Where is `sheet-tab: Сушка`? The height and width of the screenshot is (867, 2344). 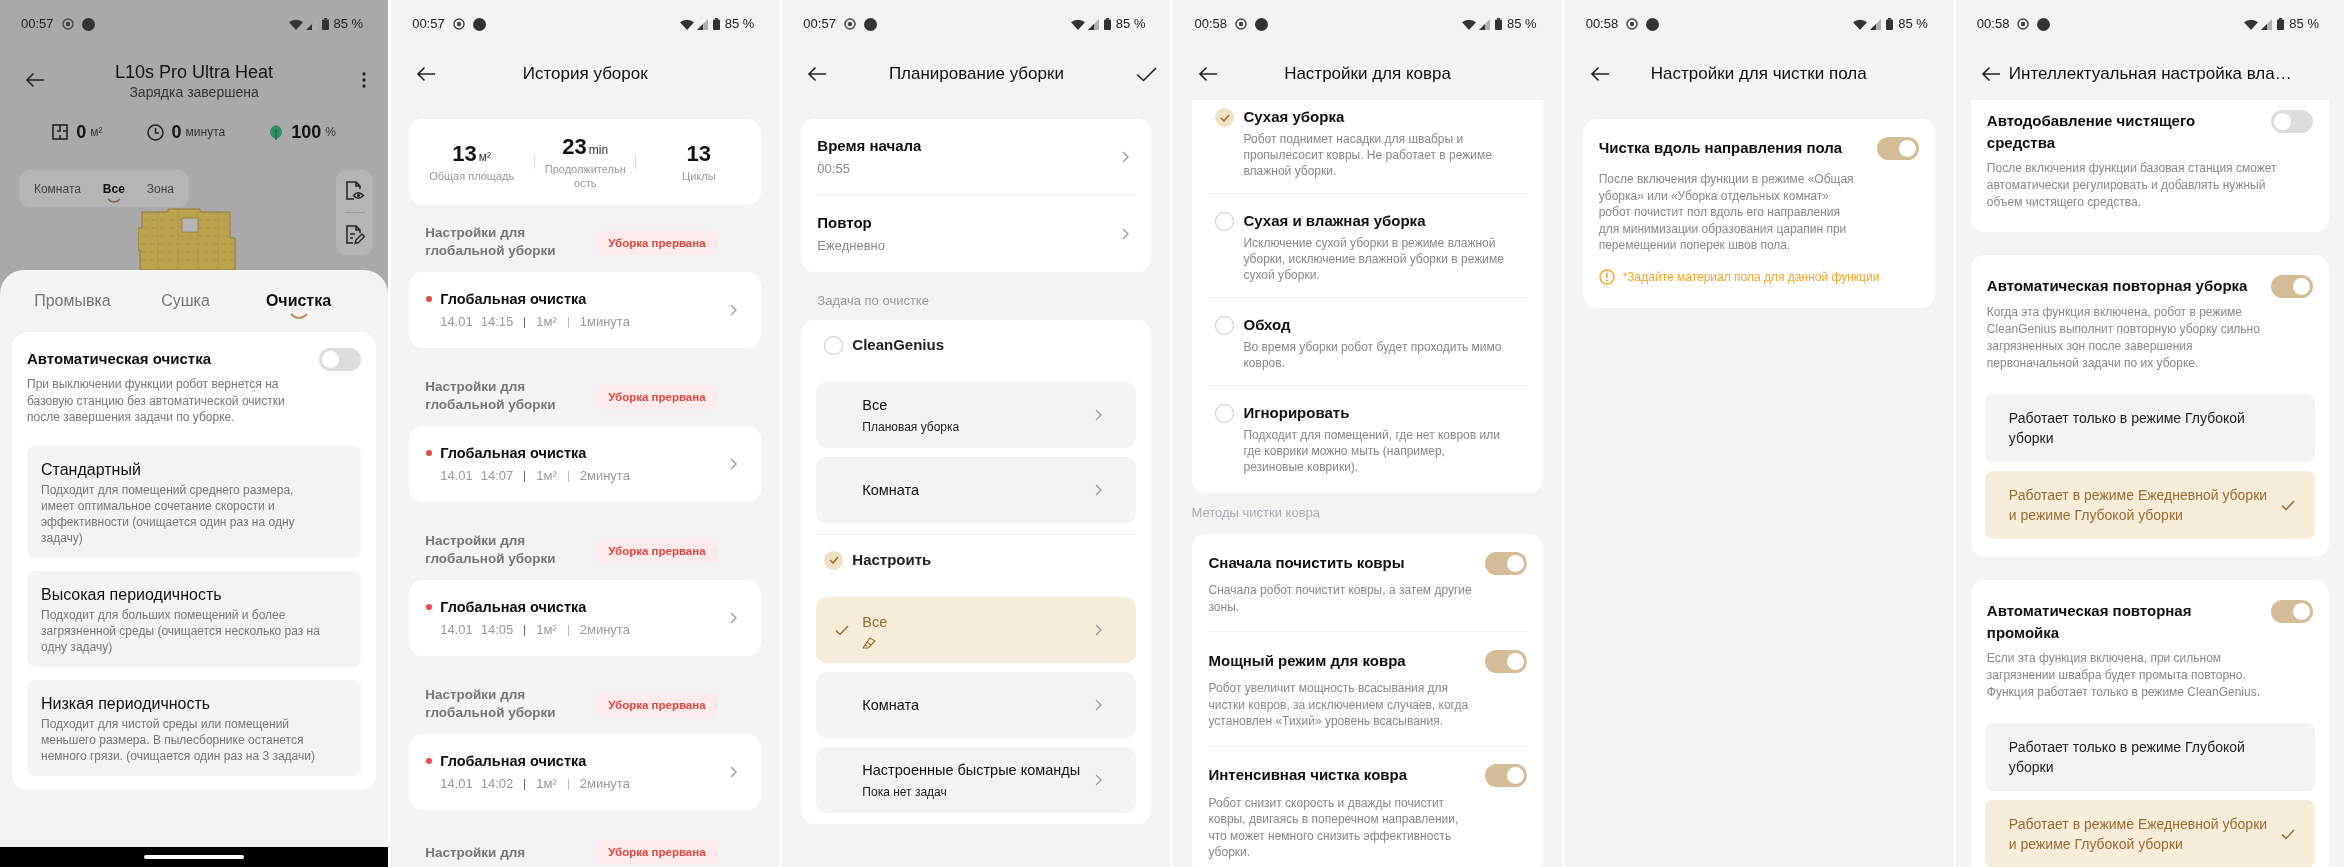
sheet-tab: Сушка is located at coordinates (185, 301).